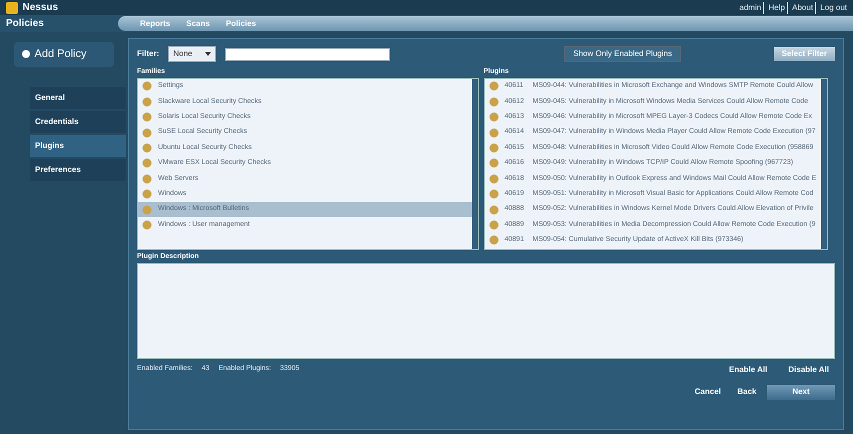  Describe the element at coordinates (208, 54) in the screenshot. I see `caret-icon` at that location.